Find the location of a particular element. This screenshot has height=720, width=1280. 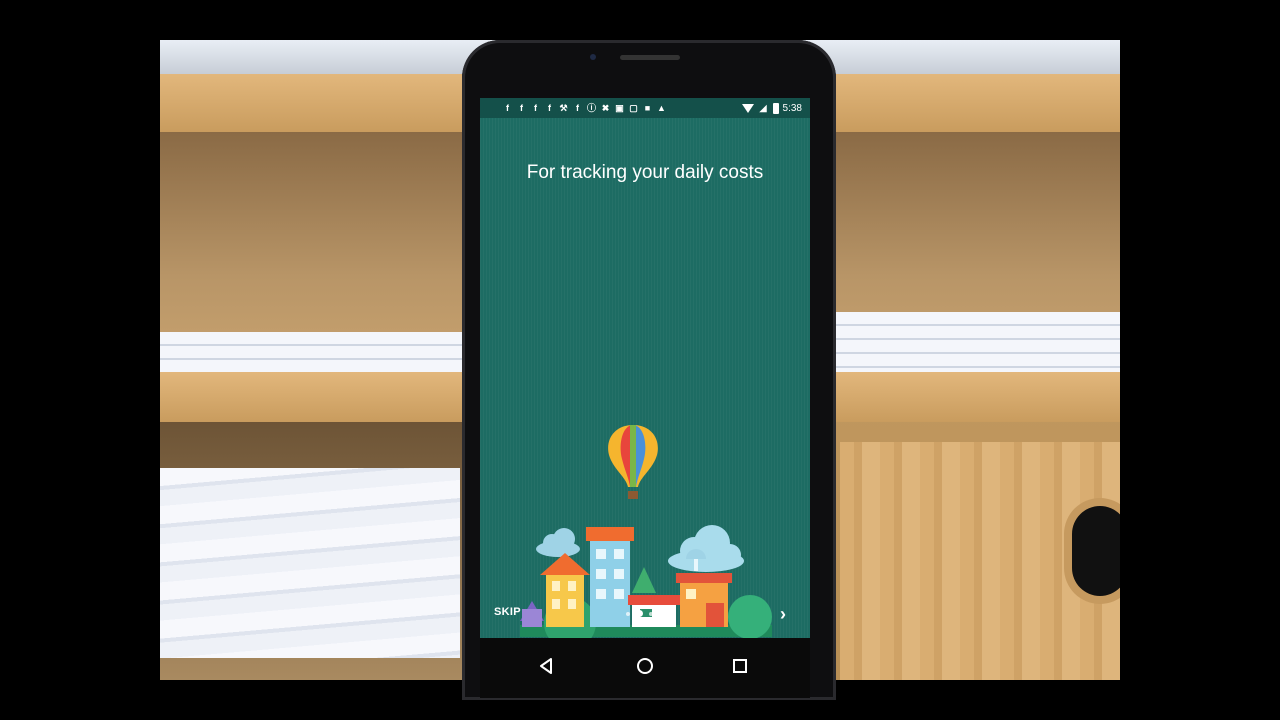

home-icon is located at coordinates (645, 666).